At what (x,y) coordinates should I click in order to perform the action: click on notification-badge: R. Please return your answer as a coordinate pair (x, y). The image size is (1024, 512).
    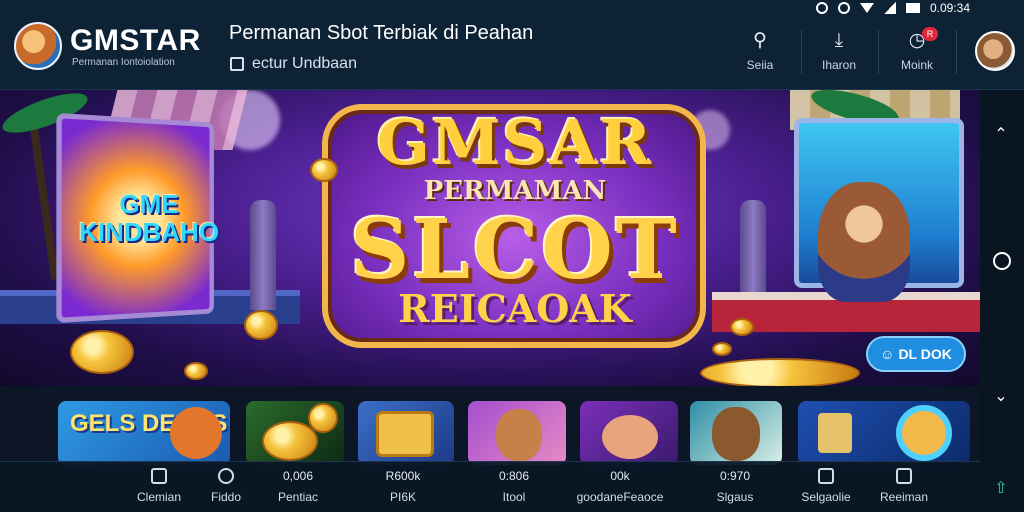
    Looking at the image, I should click on (930, 34).